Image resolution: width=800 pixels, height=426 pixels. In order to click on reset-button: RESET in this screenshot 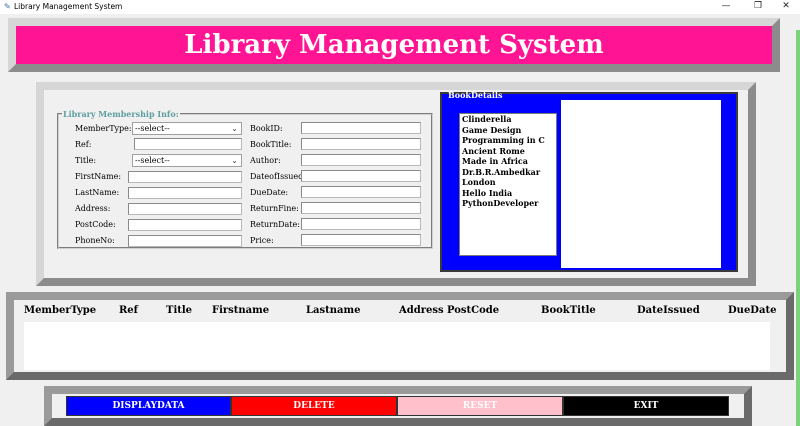, I will do `click(480, 406)`.